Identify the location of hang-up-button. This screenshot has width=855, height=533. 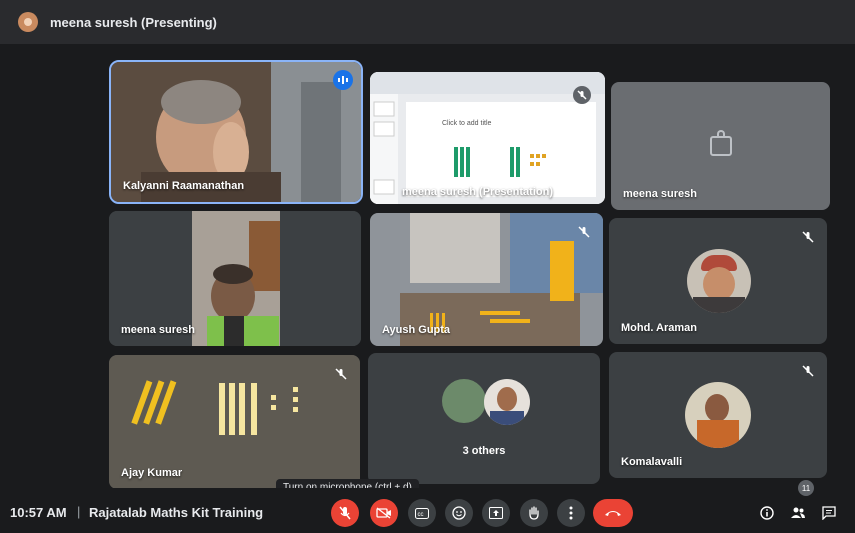
(613, 513).